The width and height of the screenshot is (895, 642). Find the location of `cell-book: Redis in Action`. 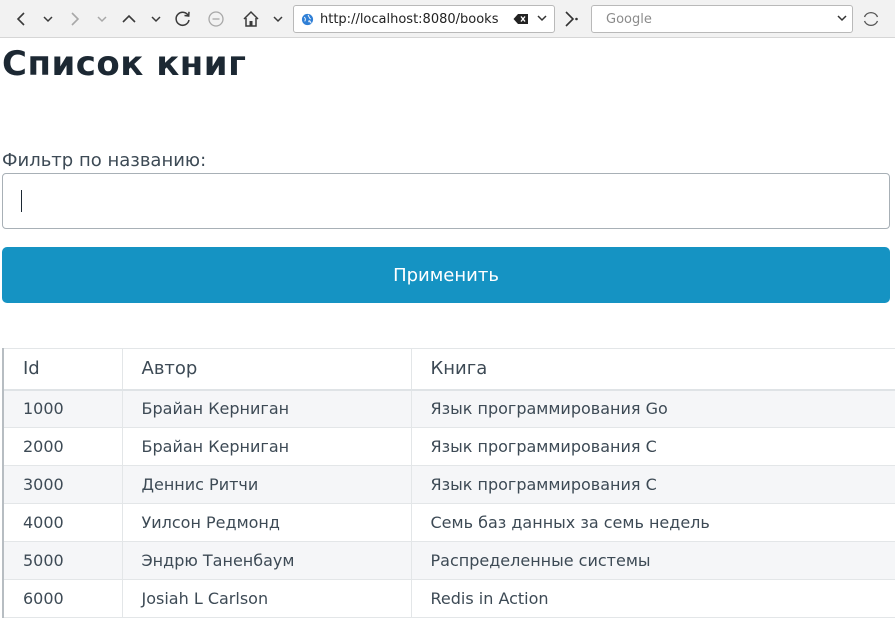

cell-book: Redis in Action is located at coordinates (652, 598).